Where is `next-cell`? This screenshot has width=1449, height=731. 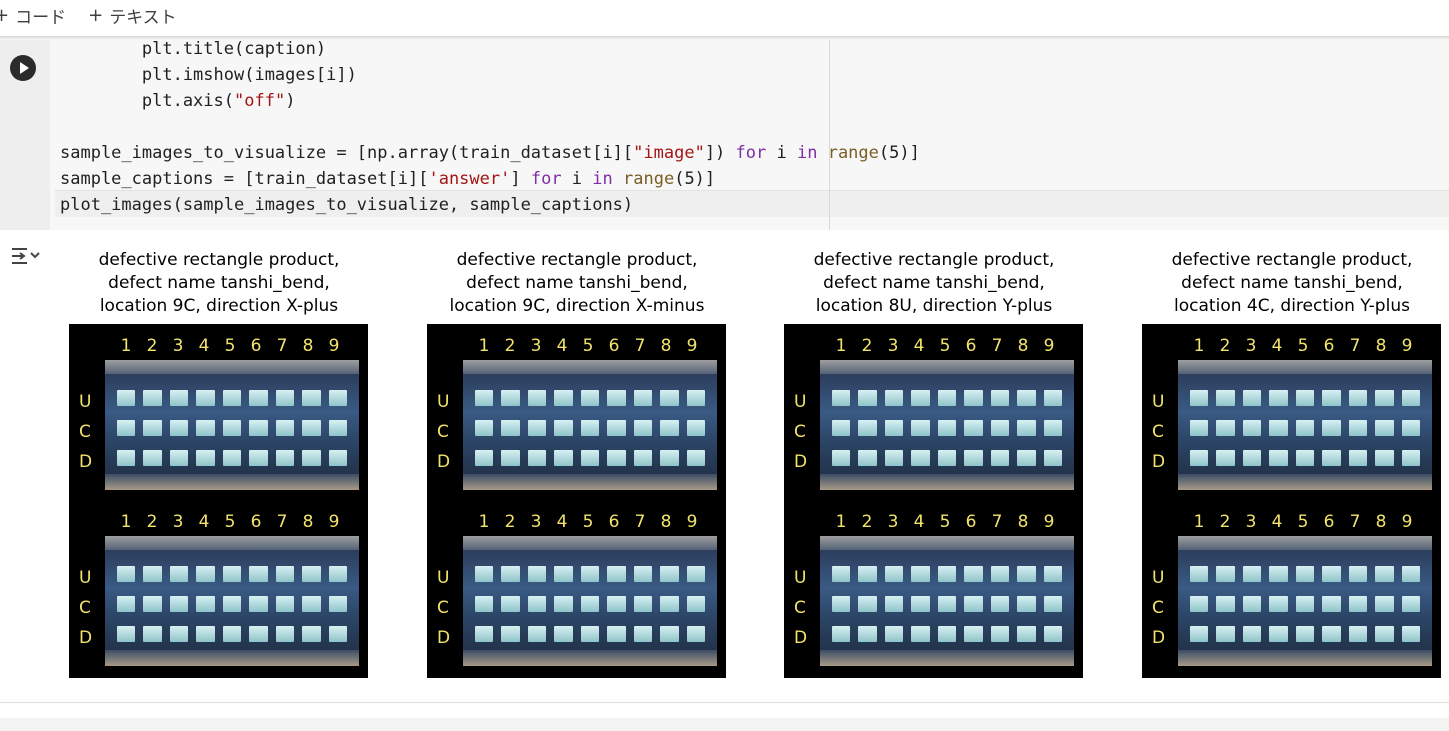 next-cell is located at coordinates (724, 724).